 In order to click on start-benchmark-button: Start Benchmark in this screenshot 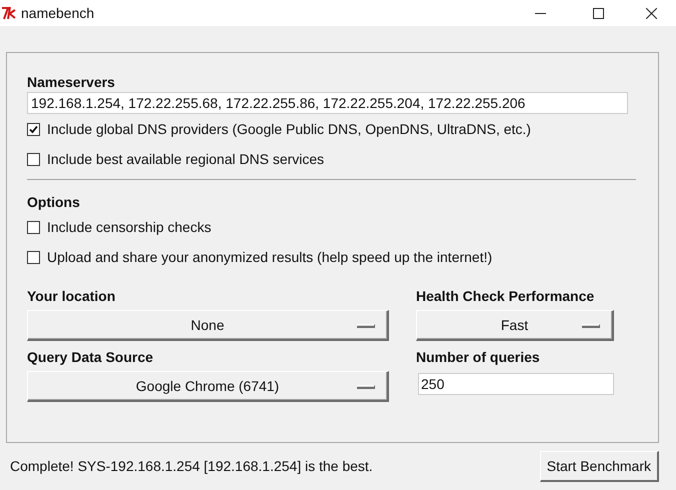, I will do `click(599, 466)`.